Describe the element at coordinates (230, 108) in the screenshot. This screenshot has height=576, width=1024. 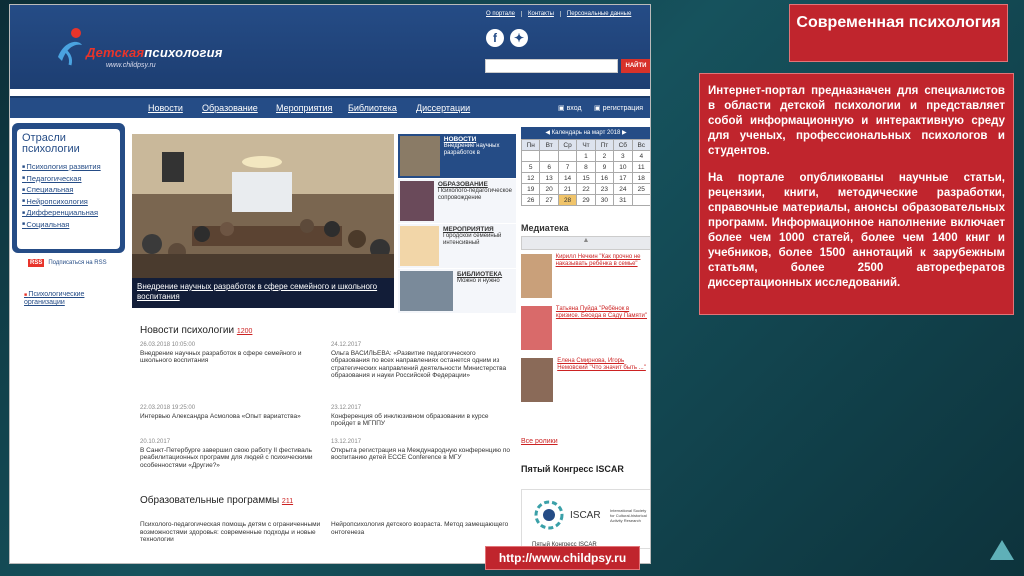
I see `nav-education: Образование` at that location.